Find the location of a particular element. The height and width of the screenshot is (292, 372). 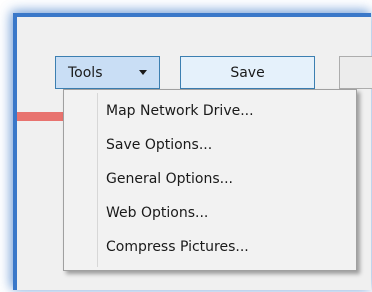

save-button: Save is located at coordinates (247, 72).